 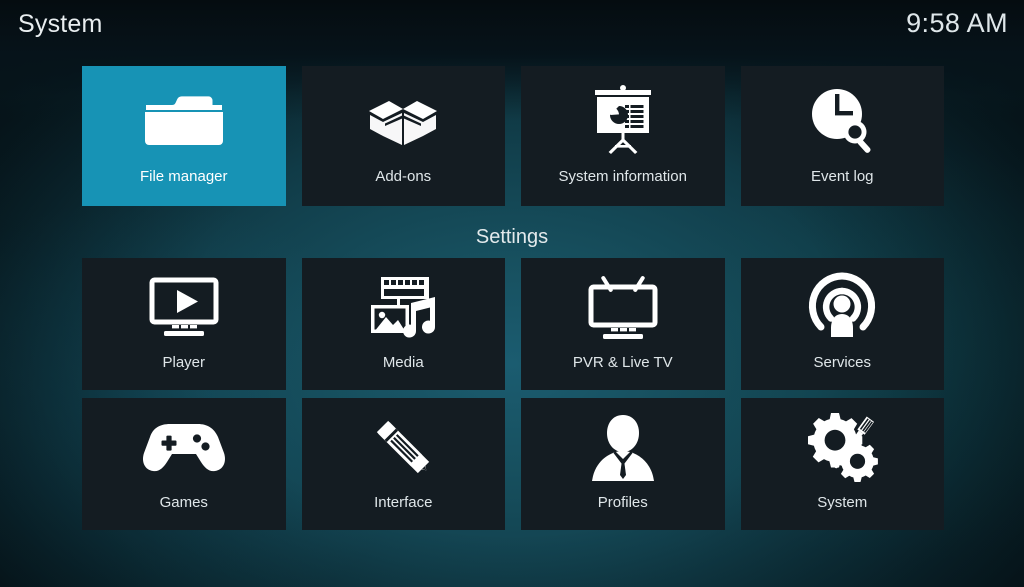 I want to click on open-box-icon, so click(x=404, y=117).